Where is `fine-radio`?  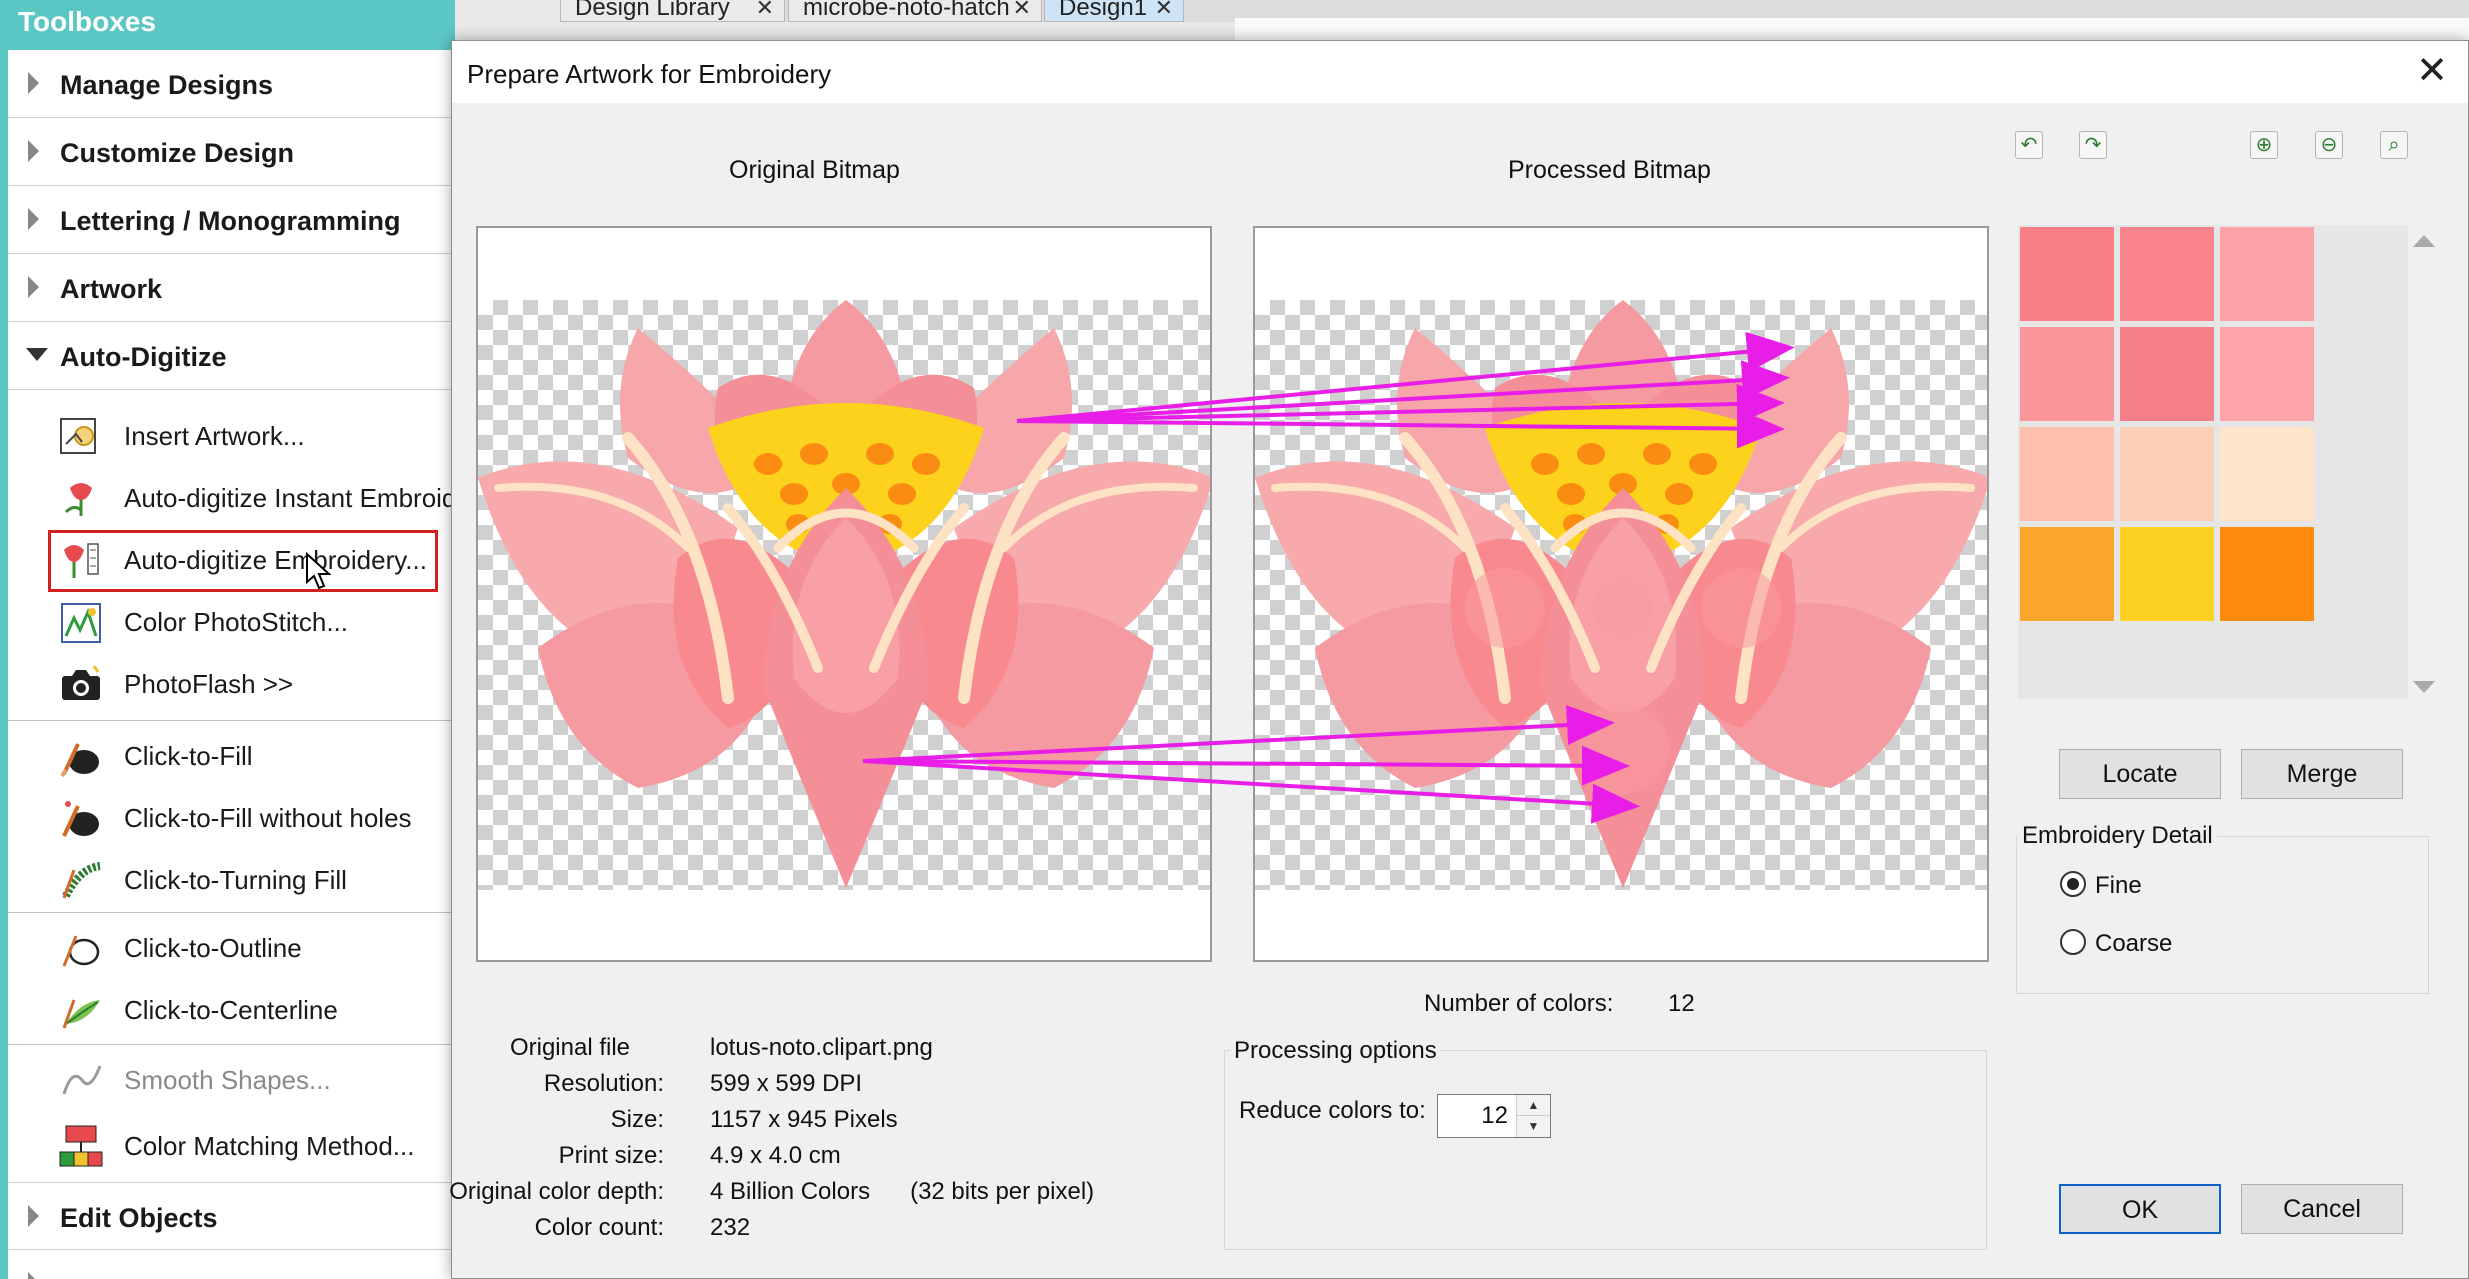
fine-radio is located at coordinates (2073, 884).